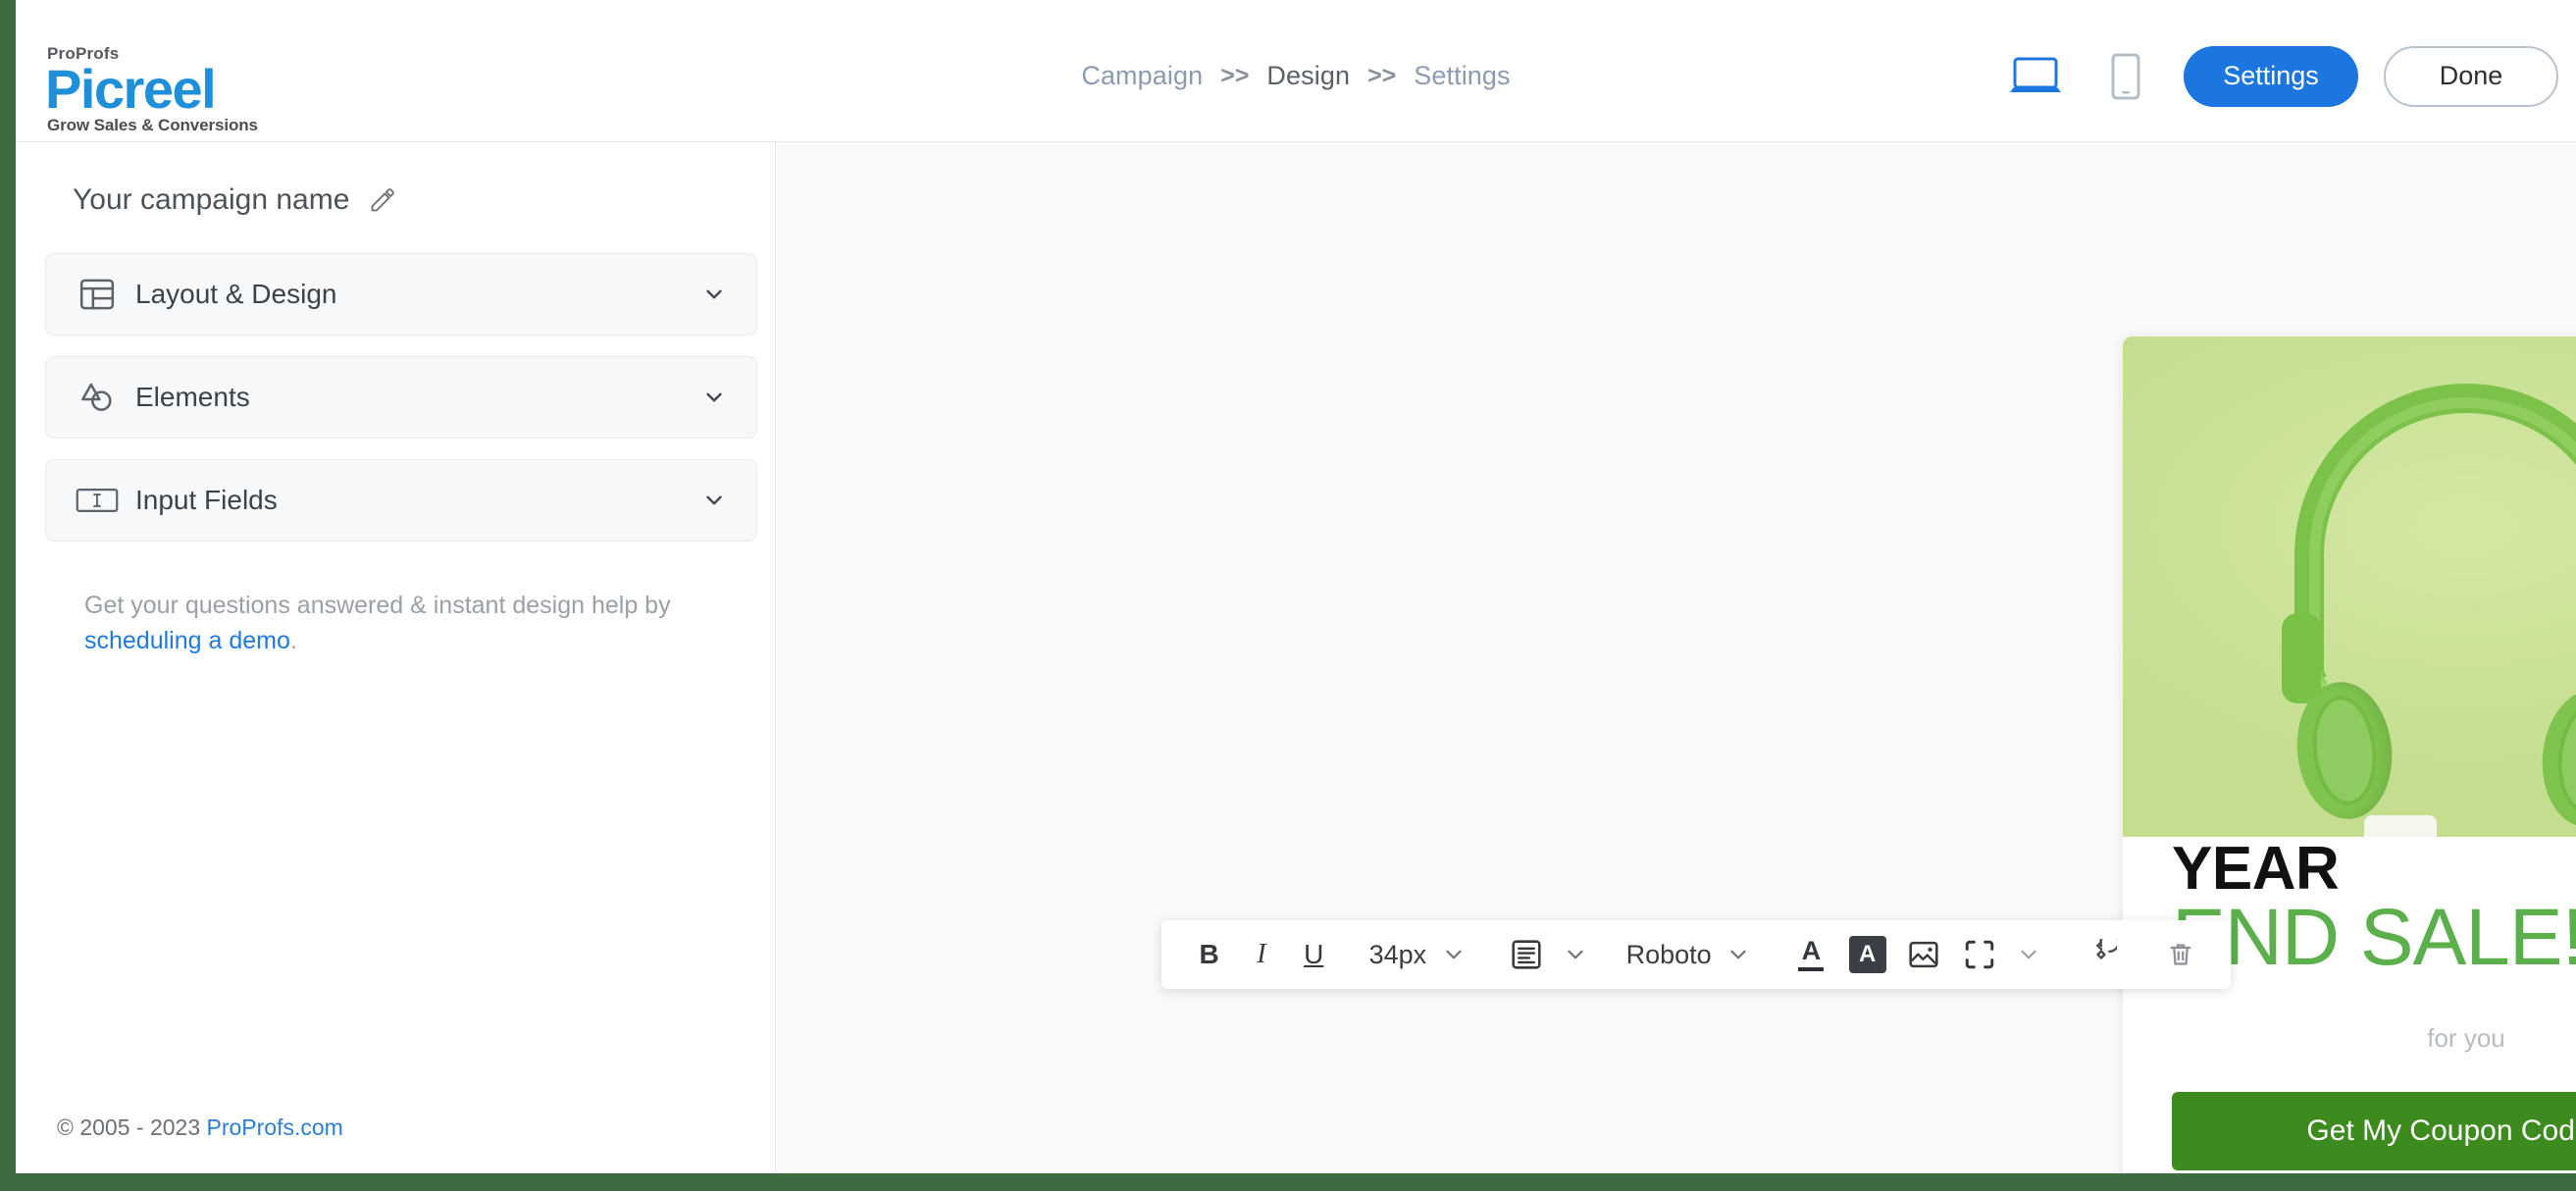 The height and width of the screenshot is (1191, 2576). Describe the element at coordinates (401, 397) in the screenshot. I see `sidebar-panel-elements: Elements` at that location.